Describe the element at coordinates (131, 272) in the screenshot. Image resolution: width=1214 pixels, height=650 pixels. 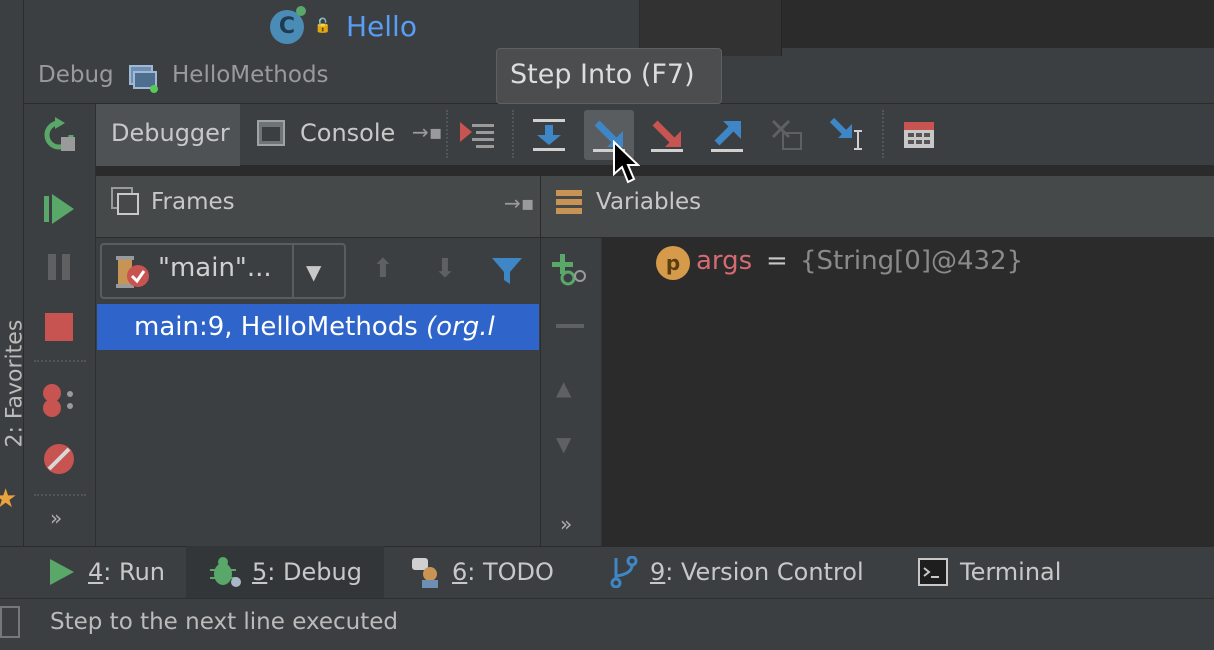
I see `thread-suspended-icon` at that location.